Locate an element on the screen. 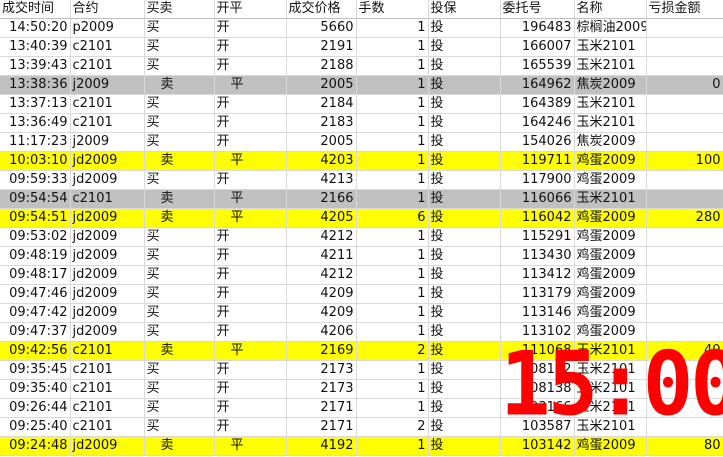 This screenshot has width=723, height=457. col-header-order-id: 委托号 is located at coordinates (537, 9).